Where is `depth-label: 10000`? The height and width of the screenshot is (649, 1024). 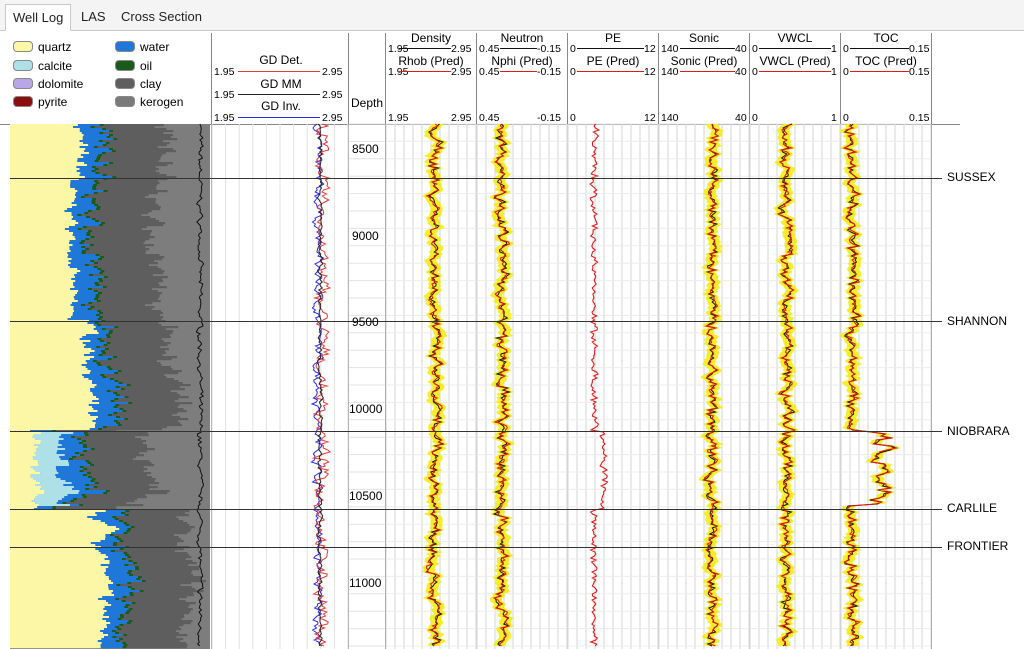 depth-label: 10000 is located at coordinates (366, 409).